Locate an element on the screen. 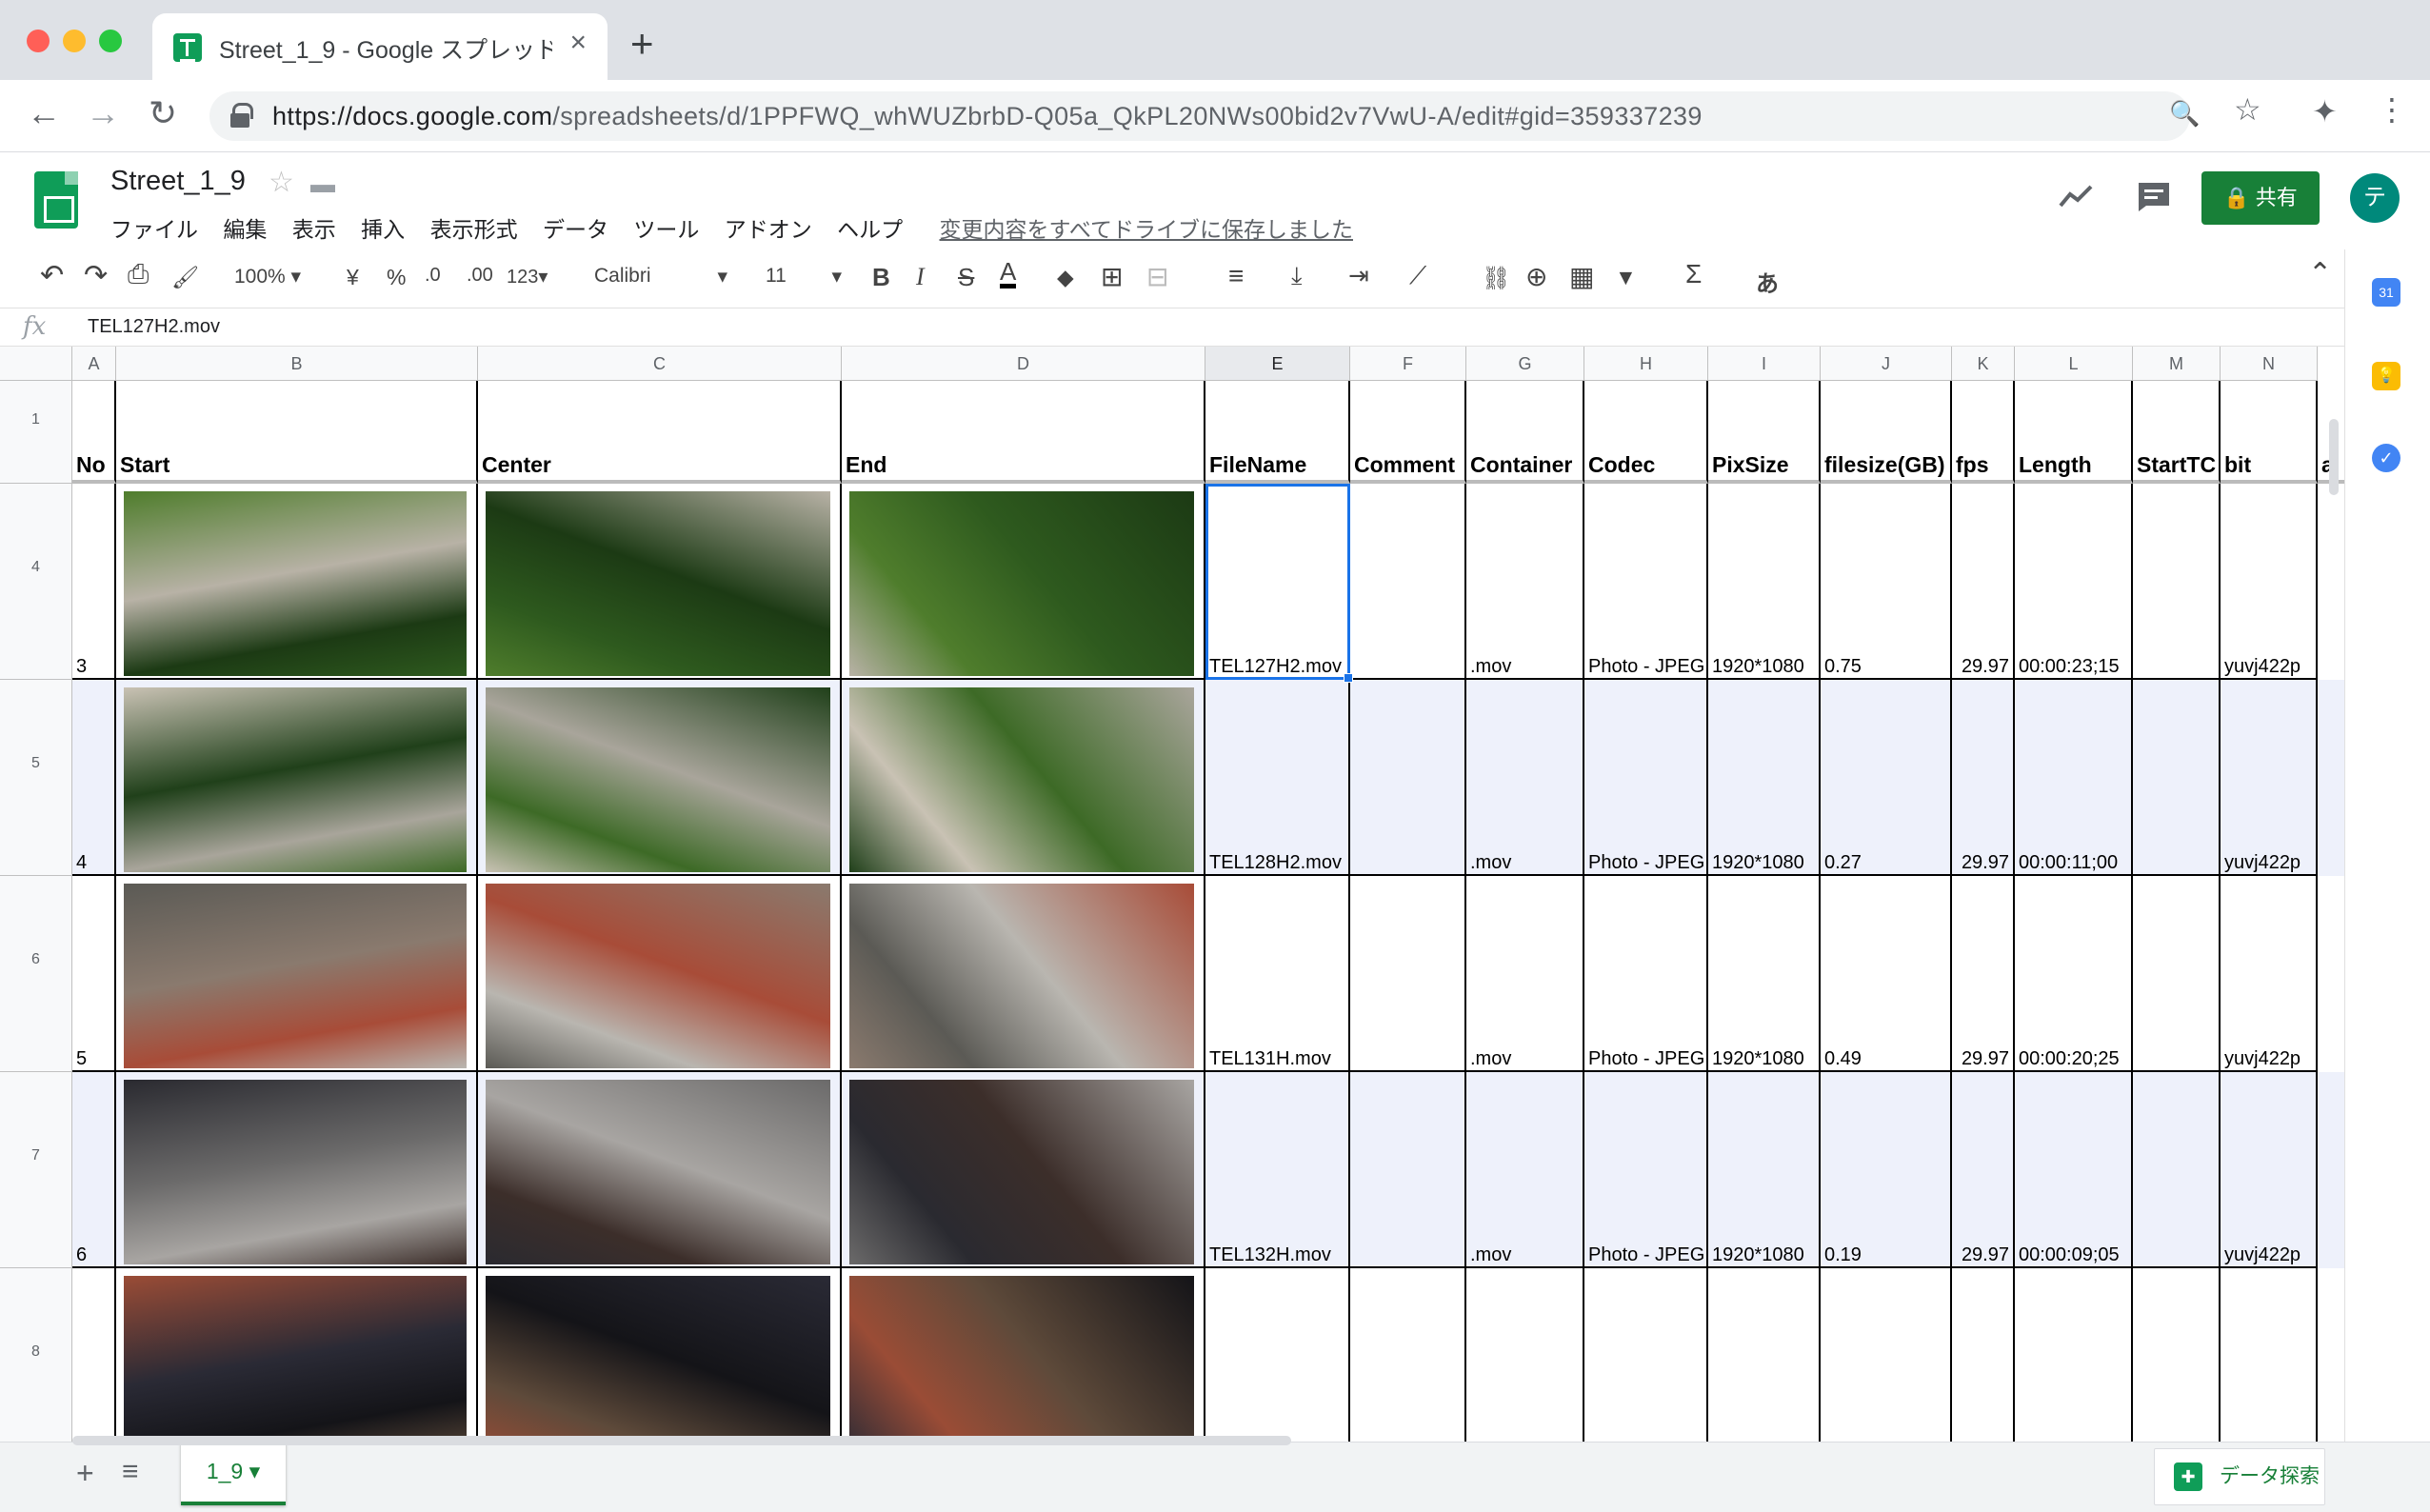 This screenshot has width=2430, height=1512. menu-addons: アドオン is located at coordinates (768, 229).